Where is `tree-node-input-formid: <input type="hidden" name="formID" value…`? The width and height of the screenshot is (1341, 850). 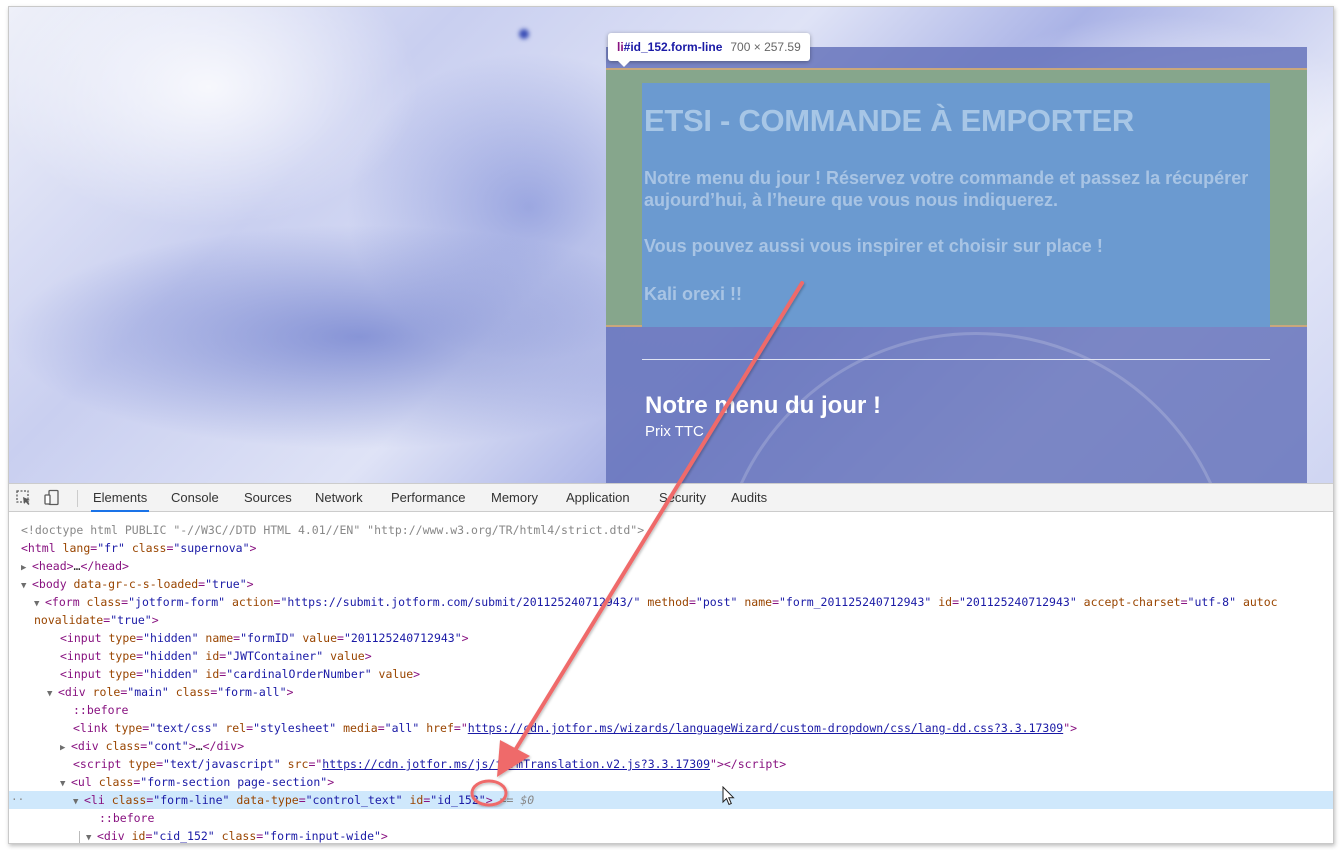
tree-node-input-formid: <input type="hidden" name="formID" value… is located at coordinates (671, 638).